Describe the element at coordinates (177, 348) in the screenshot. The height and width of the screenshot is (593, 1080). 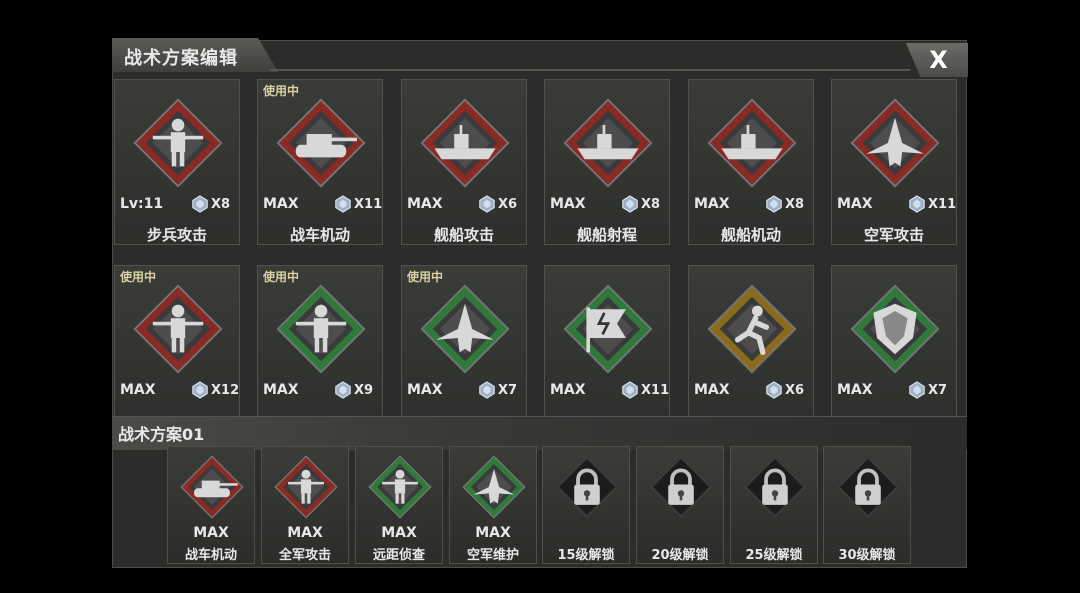
I see `tactic-card: 使用中 MAX X12` at that location.